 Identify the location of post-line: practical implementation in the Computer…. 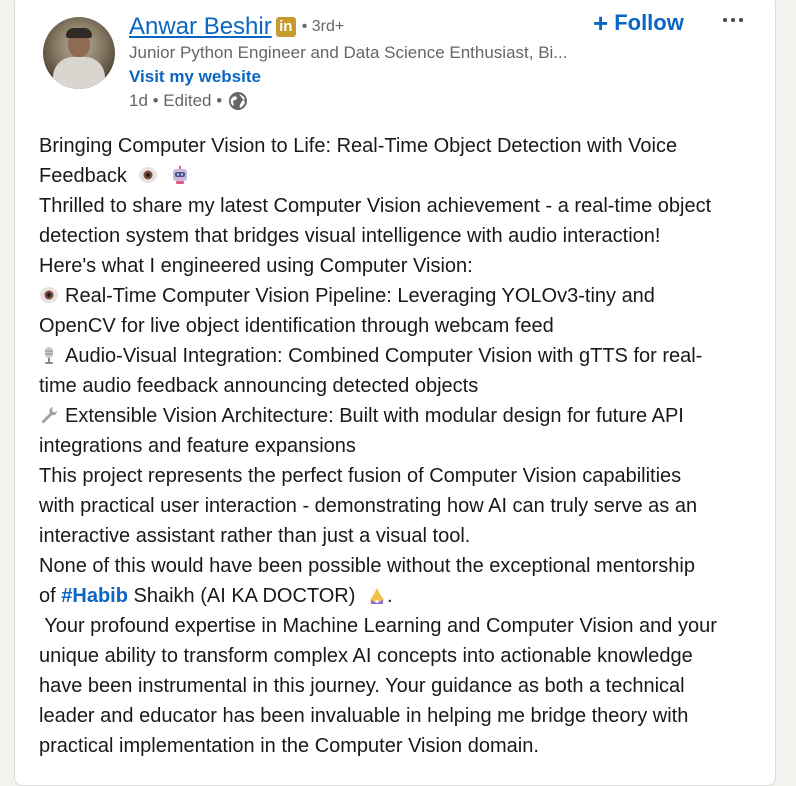
(289, 746).